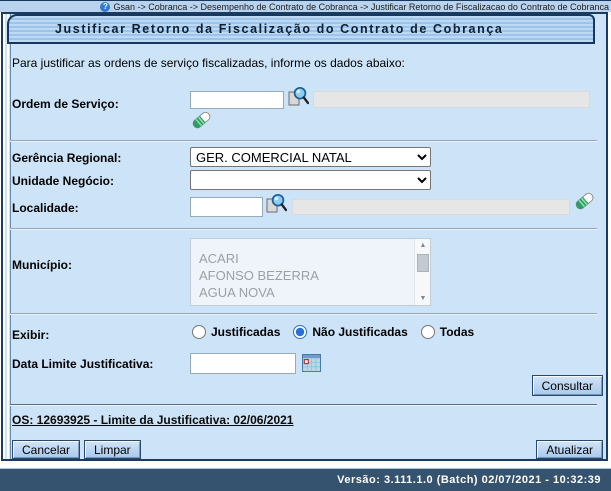 The image size is (611, 491). What do you see at coordinates (451, 99) in the screenshot?
I see `ordem-servico-descricao-field` at bounding box center [451, 99].